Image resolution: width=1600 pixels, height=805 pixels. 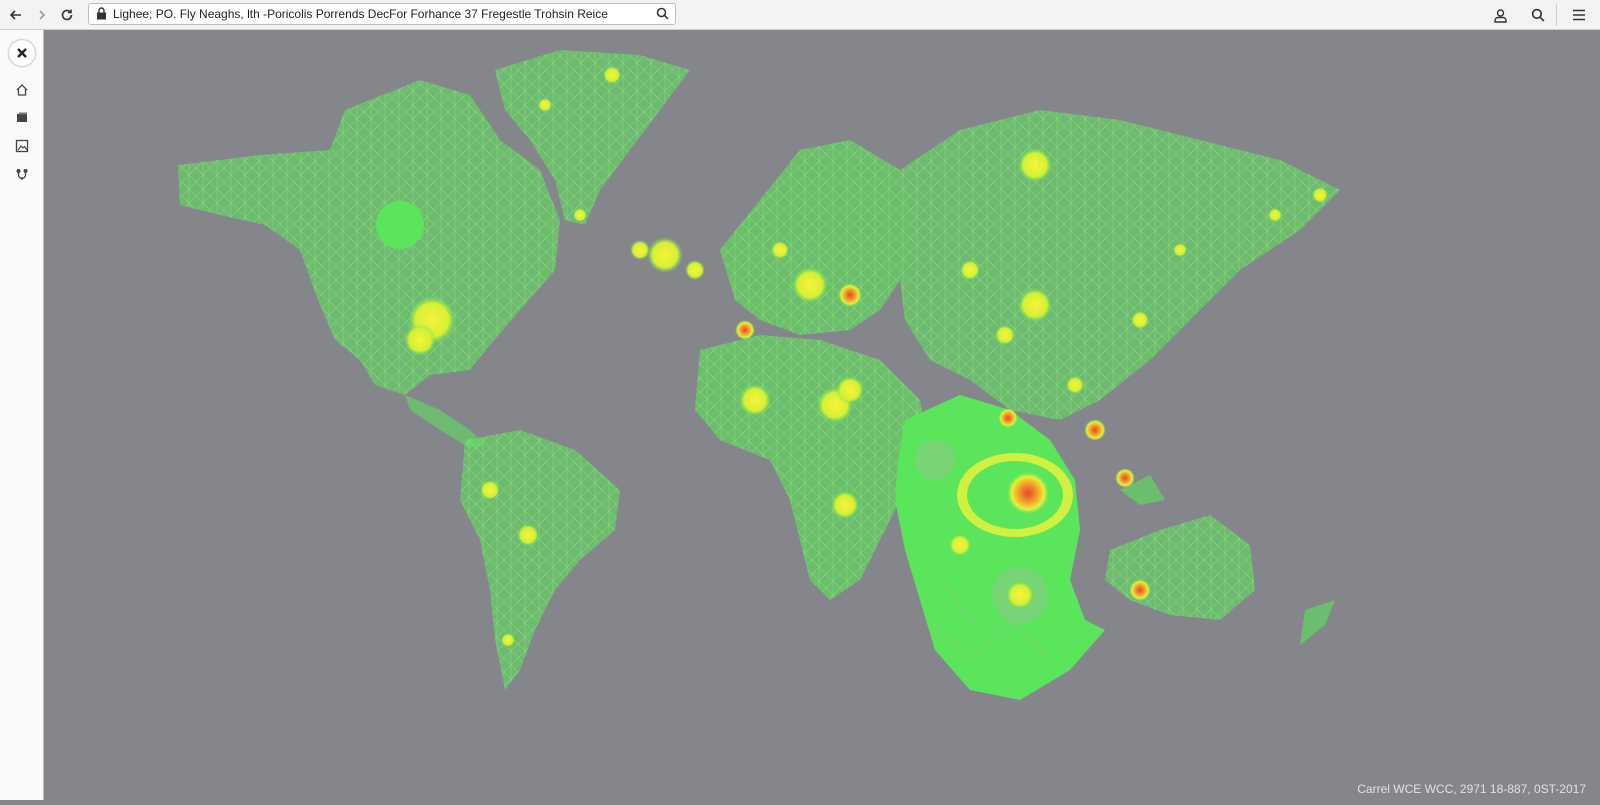 What do you see at coordinates (1471, 789) in the screenshot?
I see `map-credit: Carrel WCE WCC, 2971 18-887, 0ST-2017` at bounding box center [1471, 789].